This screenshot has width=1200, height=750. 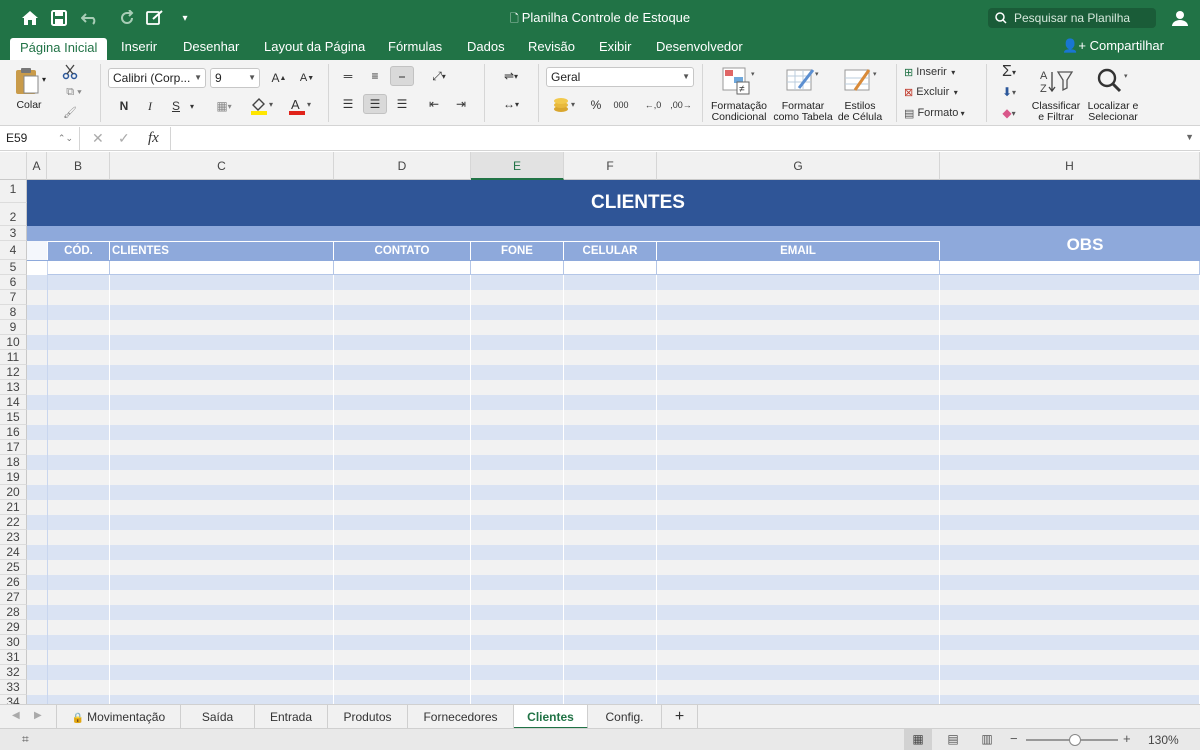 What do you see at coordinates (653, 105) in the screenshot?
I see `increase-decimal-icon: ←,0` at bounding box center [653, 105].